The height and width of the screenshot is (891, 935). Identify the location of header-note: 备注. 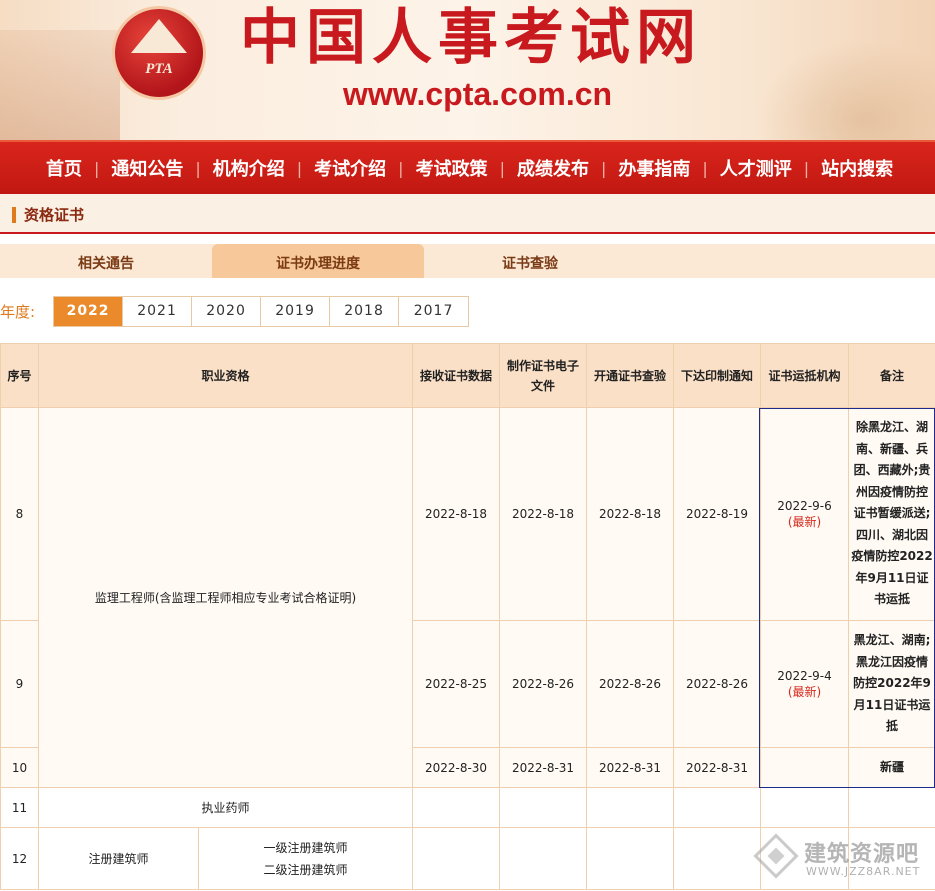
(891, 375).